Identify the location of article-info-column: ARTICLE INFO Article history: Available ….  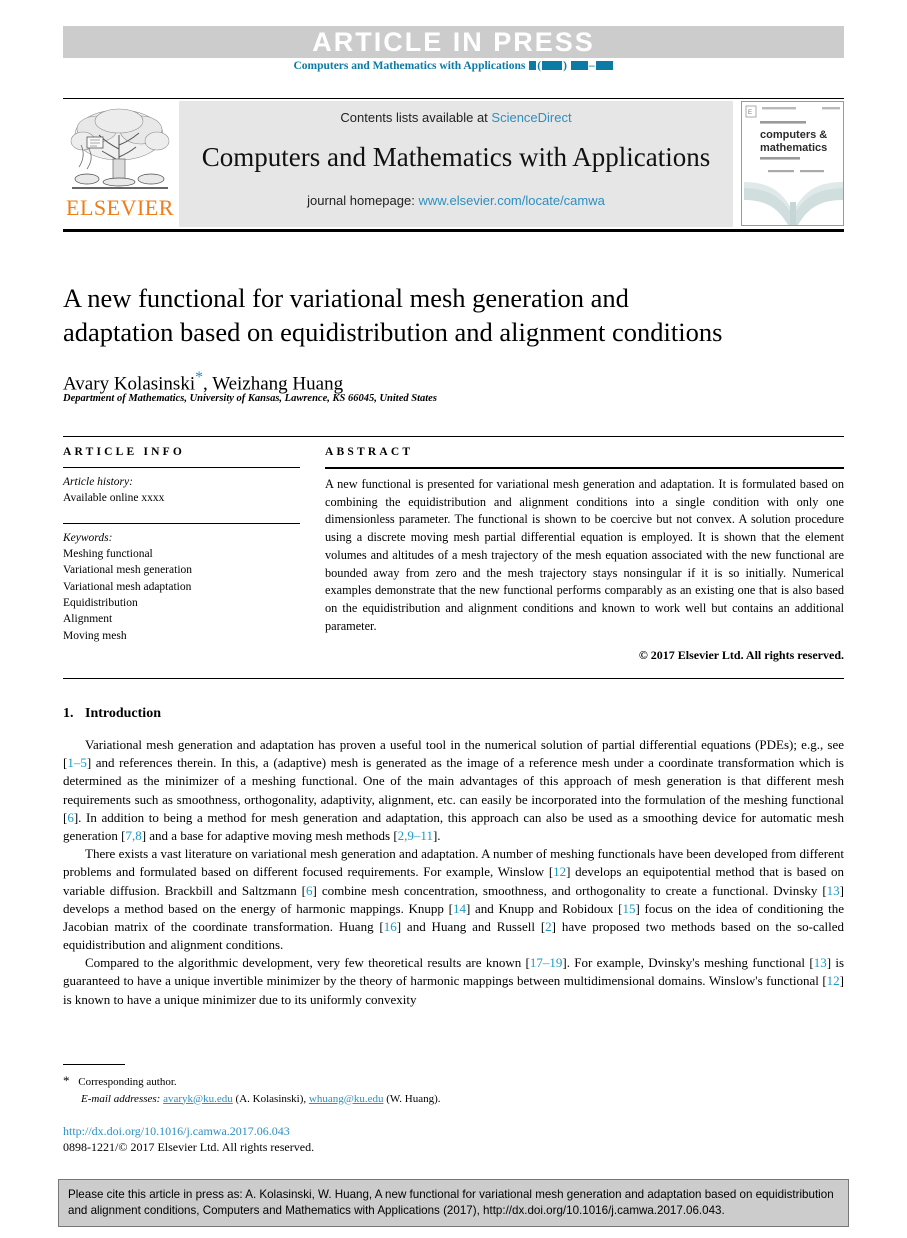
(181, 545).